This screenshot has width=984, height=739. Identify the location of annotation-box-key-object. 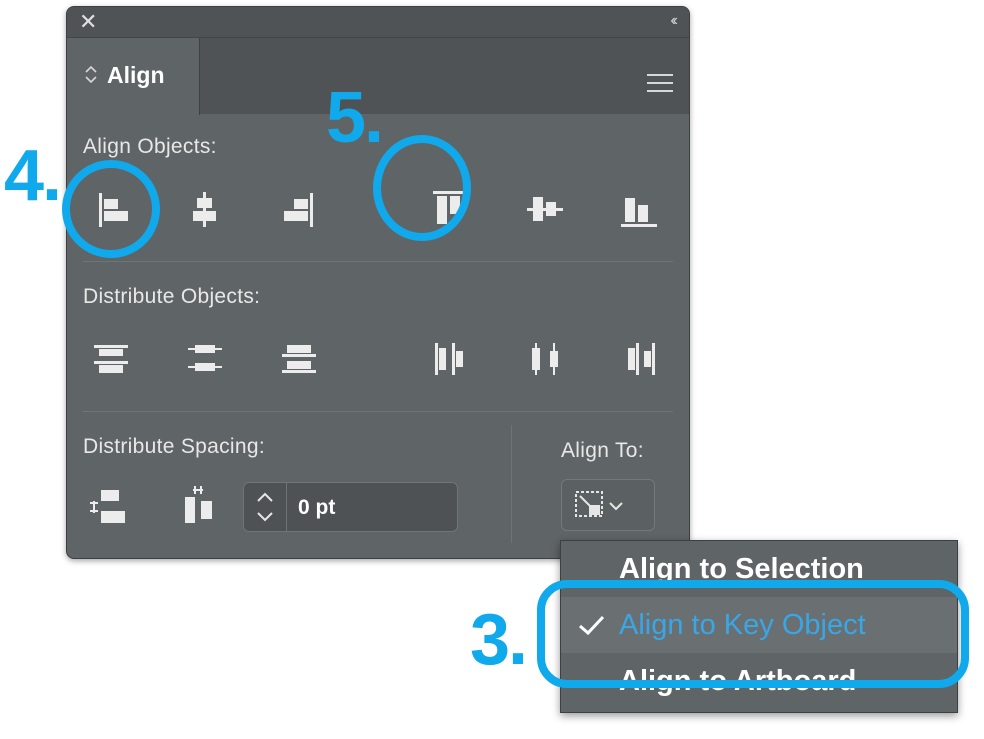
(753, 634).